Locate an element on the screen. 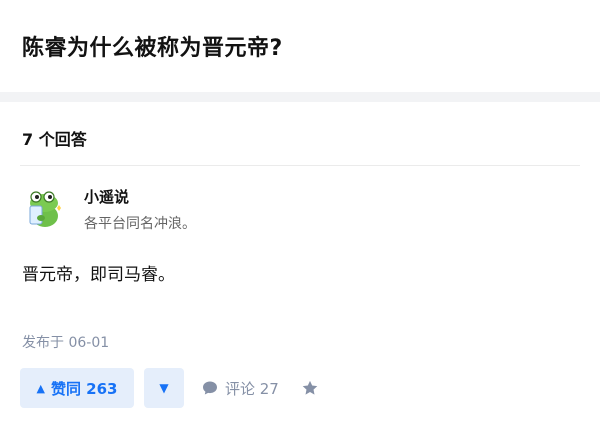  vote-down-button: ▼ is located at coordinates (164, 388).